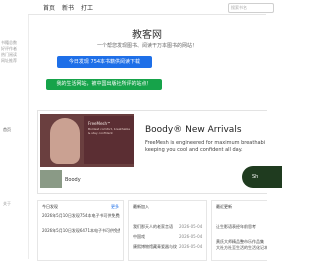 This screenshot has height=261, width=320. Describe the element at coordinates (115, 207) in the screenshot. I see `more-link: 更多` at that location.